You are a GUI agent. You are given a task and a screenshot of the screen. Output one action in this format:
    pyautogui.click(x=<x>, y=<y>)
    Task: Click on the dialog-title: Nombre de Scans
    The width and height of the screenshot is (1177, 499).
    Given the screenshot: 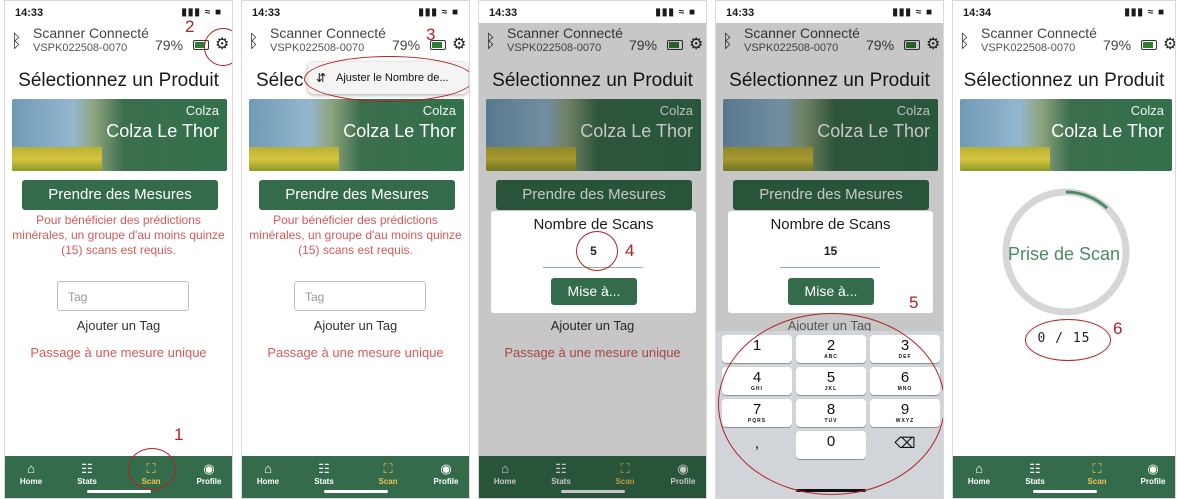 What is the action you would take?
    pyautogui.click(x=830, y=224)
    